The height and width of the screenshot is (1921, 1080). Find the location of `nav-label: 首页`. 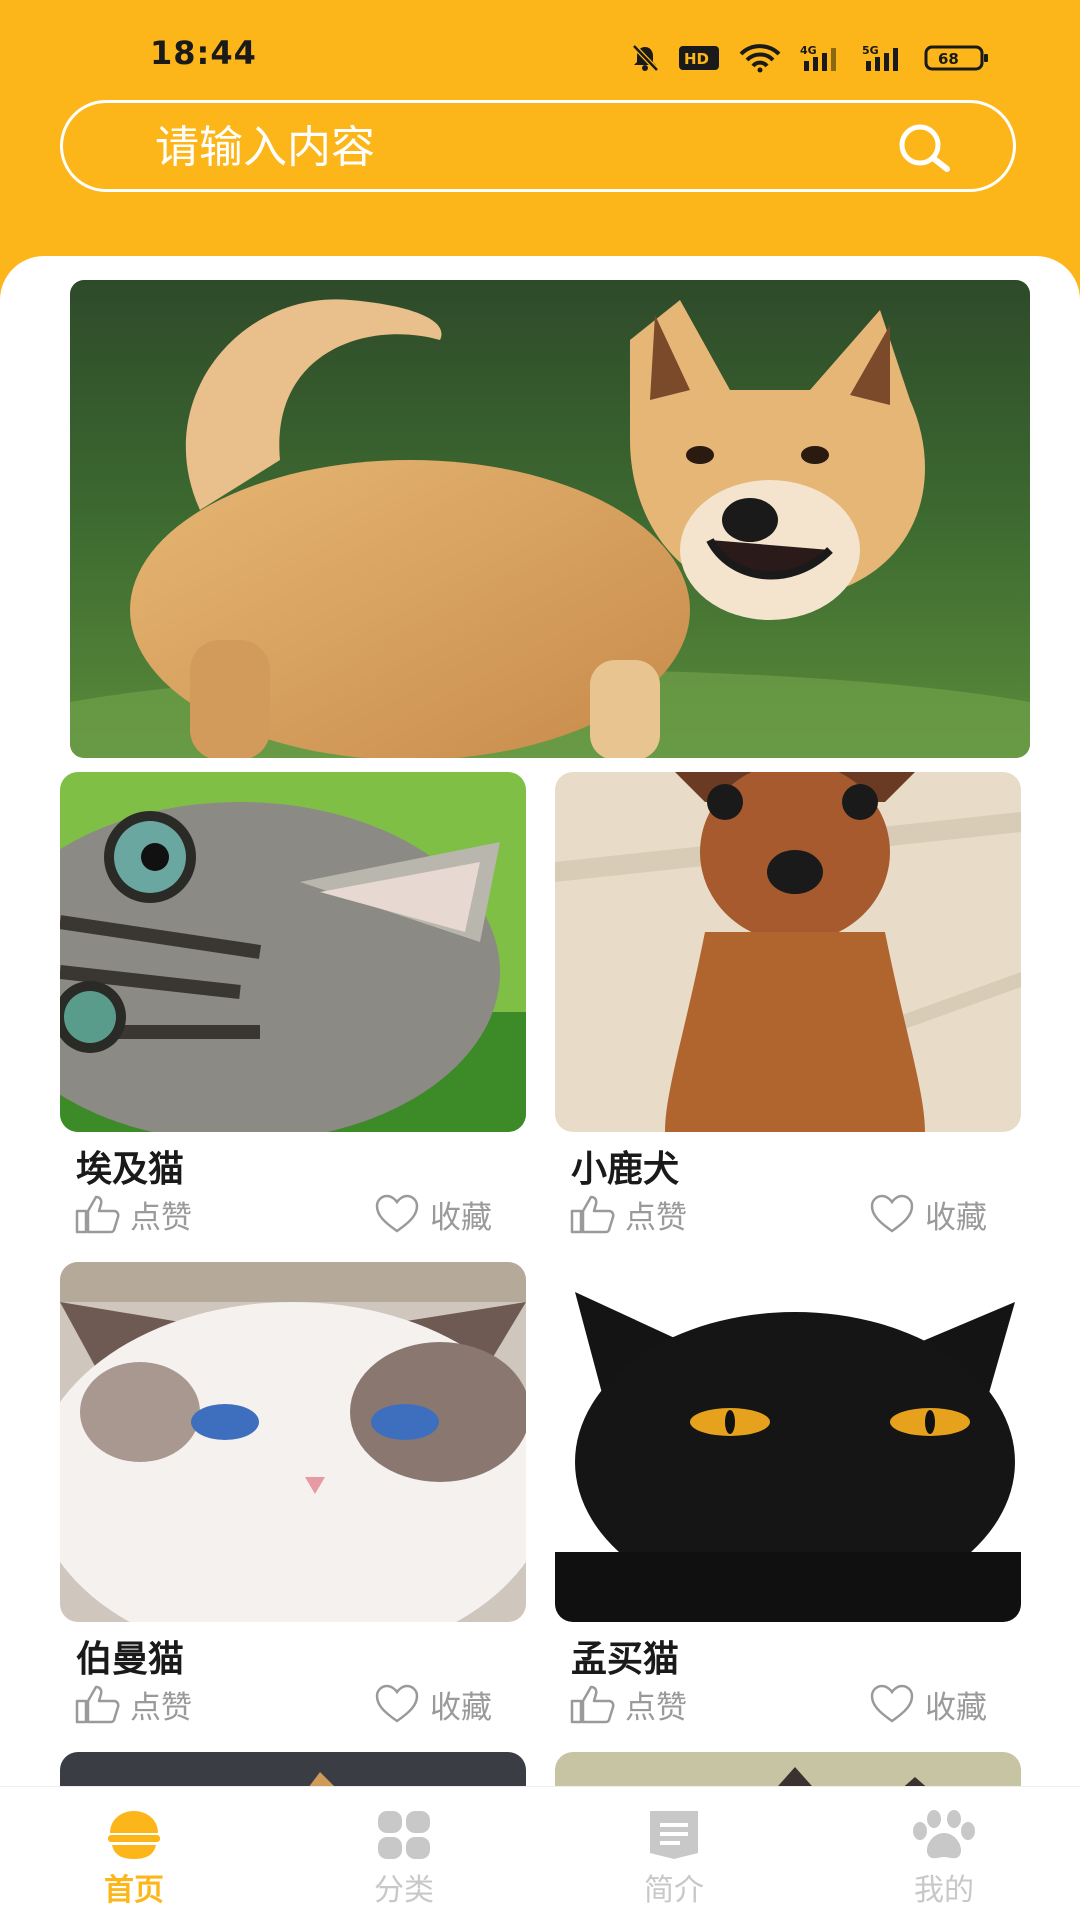

nav-label: 首页 is located at coordinates (134, 1890).